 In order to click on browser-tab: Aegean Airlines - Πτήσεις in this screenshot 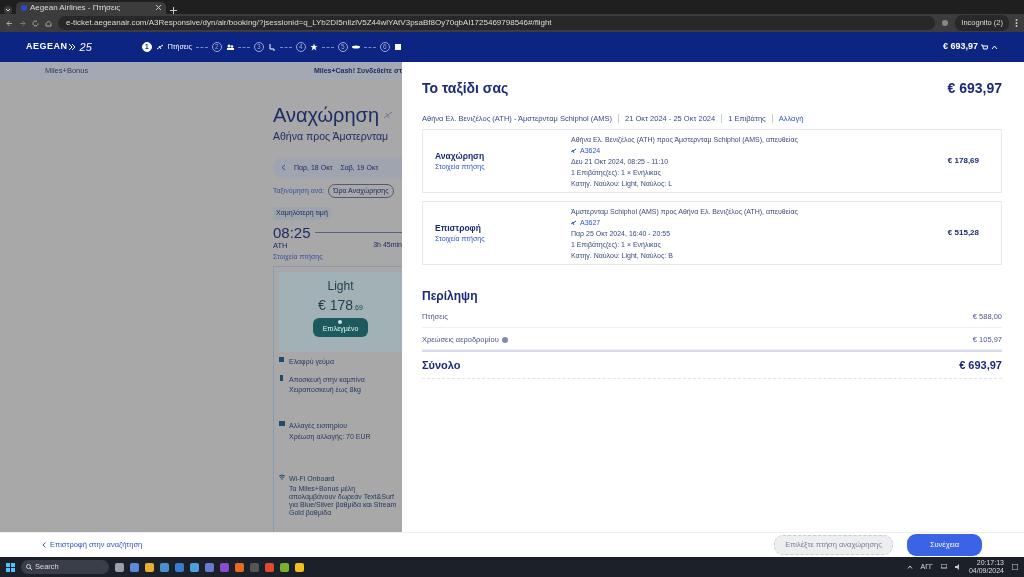, I will do `click(91, 8)`.